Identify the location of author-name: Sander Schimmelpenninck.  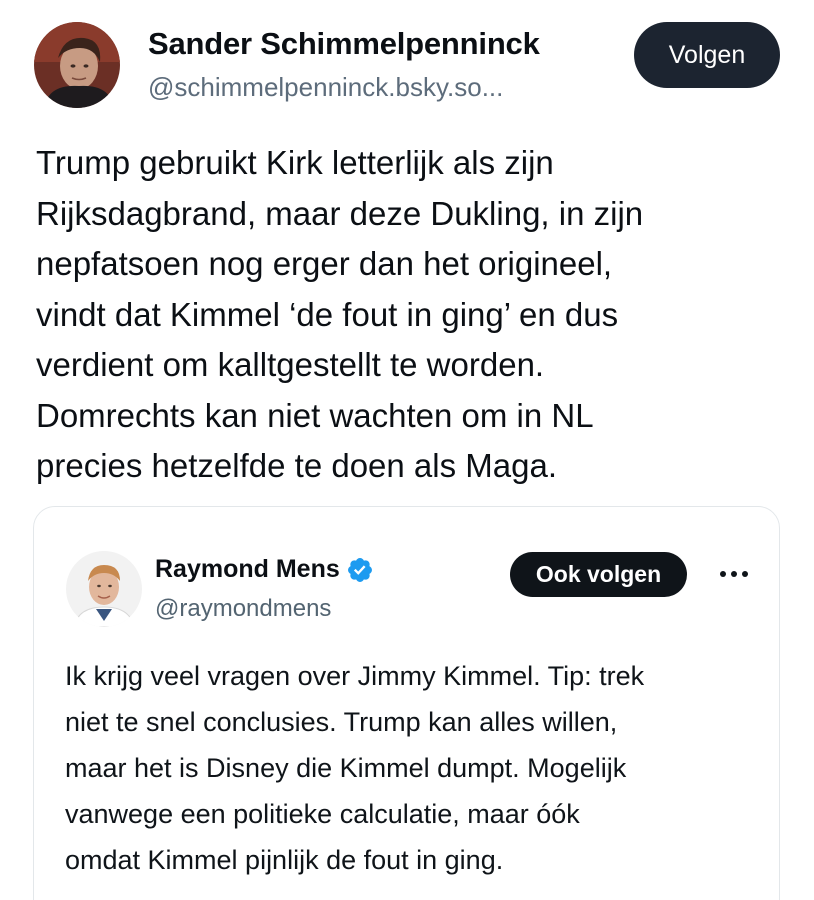
(344, 44).